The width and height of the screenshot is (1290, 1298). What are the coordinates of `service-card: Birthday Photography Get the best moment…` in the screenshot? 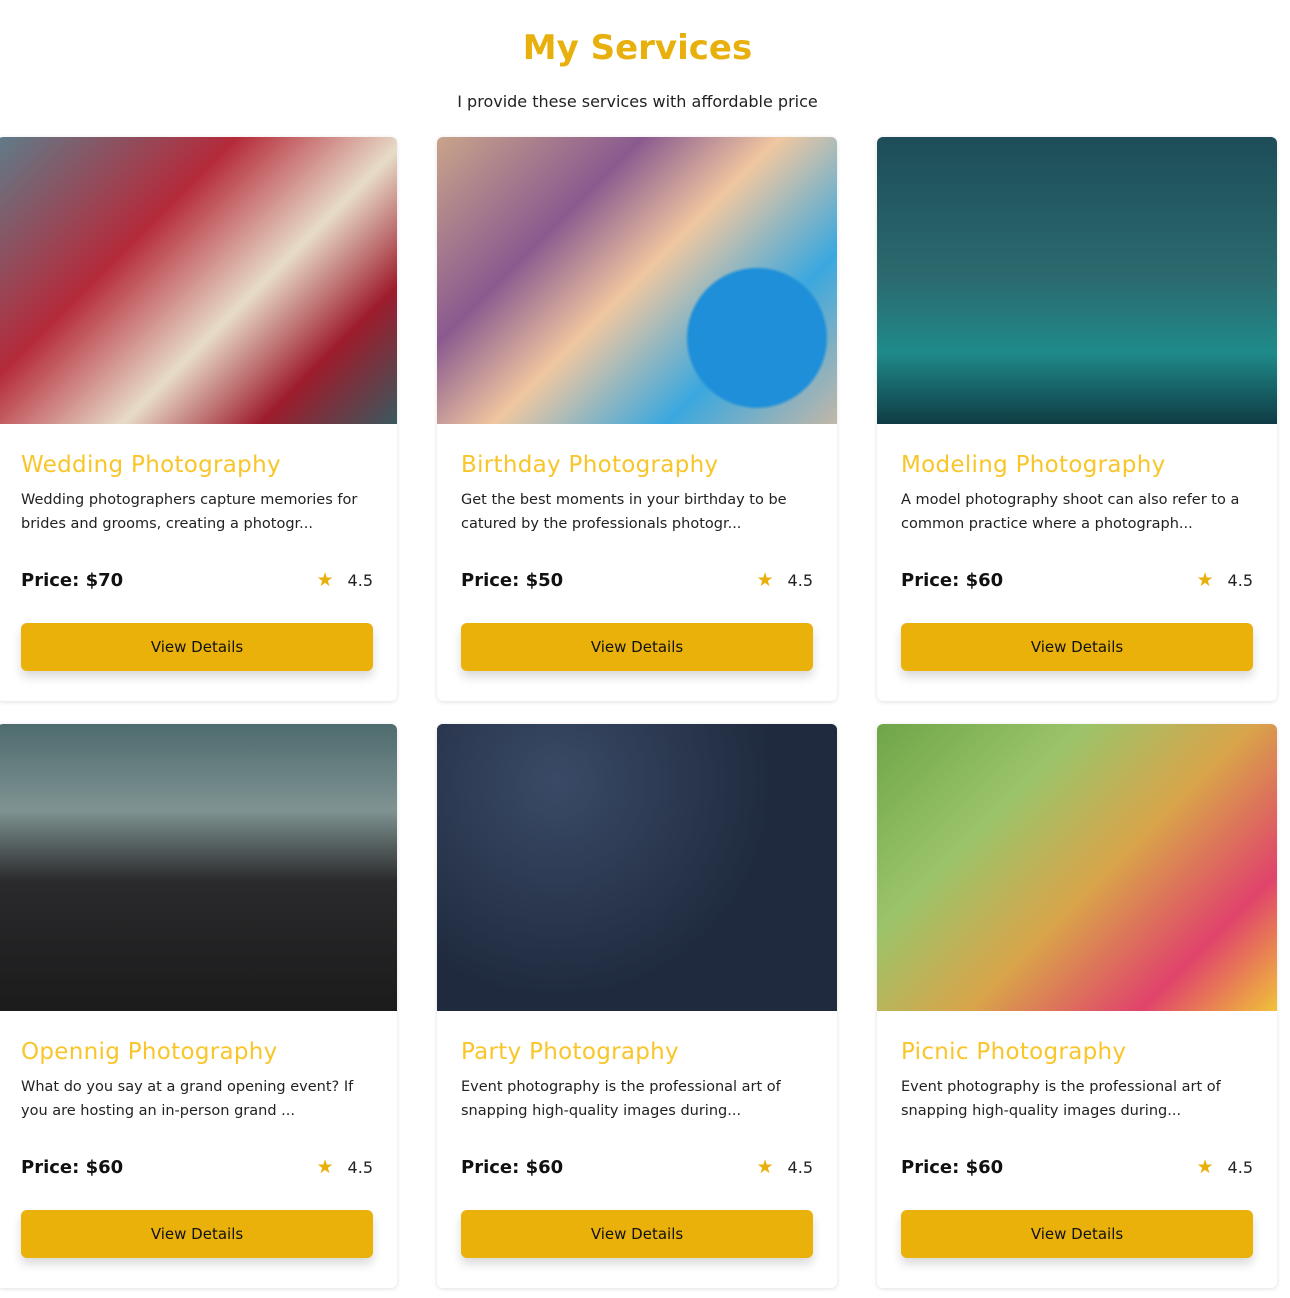 It's located at (637, 419).